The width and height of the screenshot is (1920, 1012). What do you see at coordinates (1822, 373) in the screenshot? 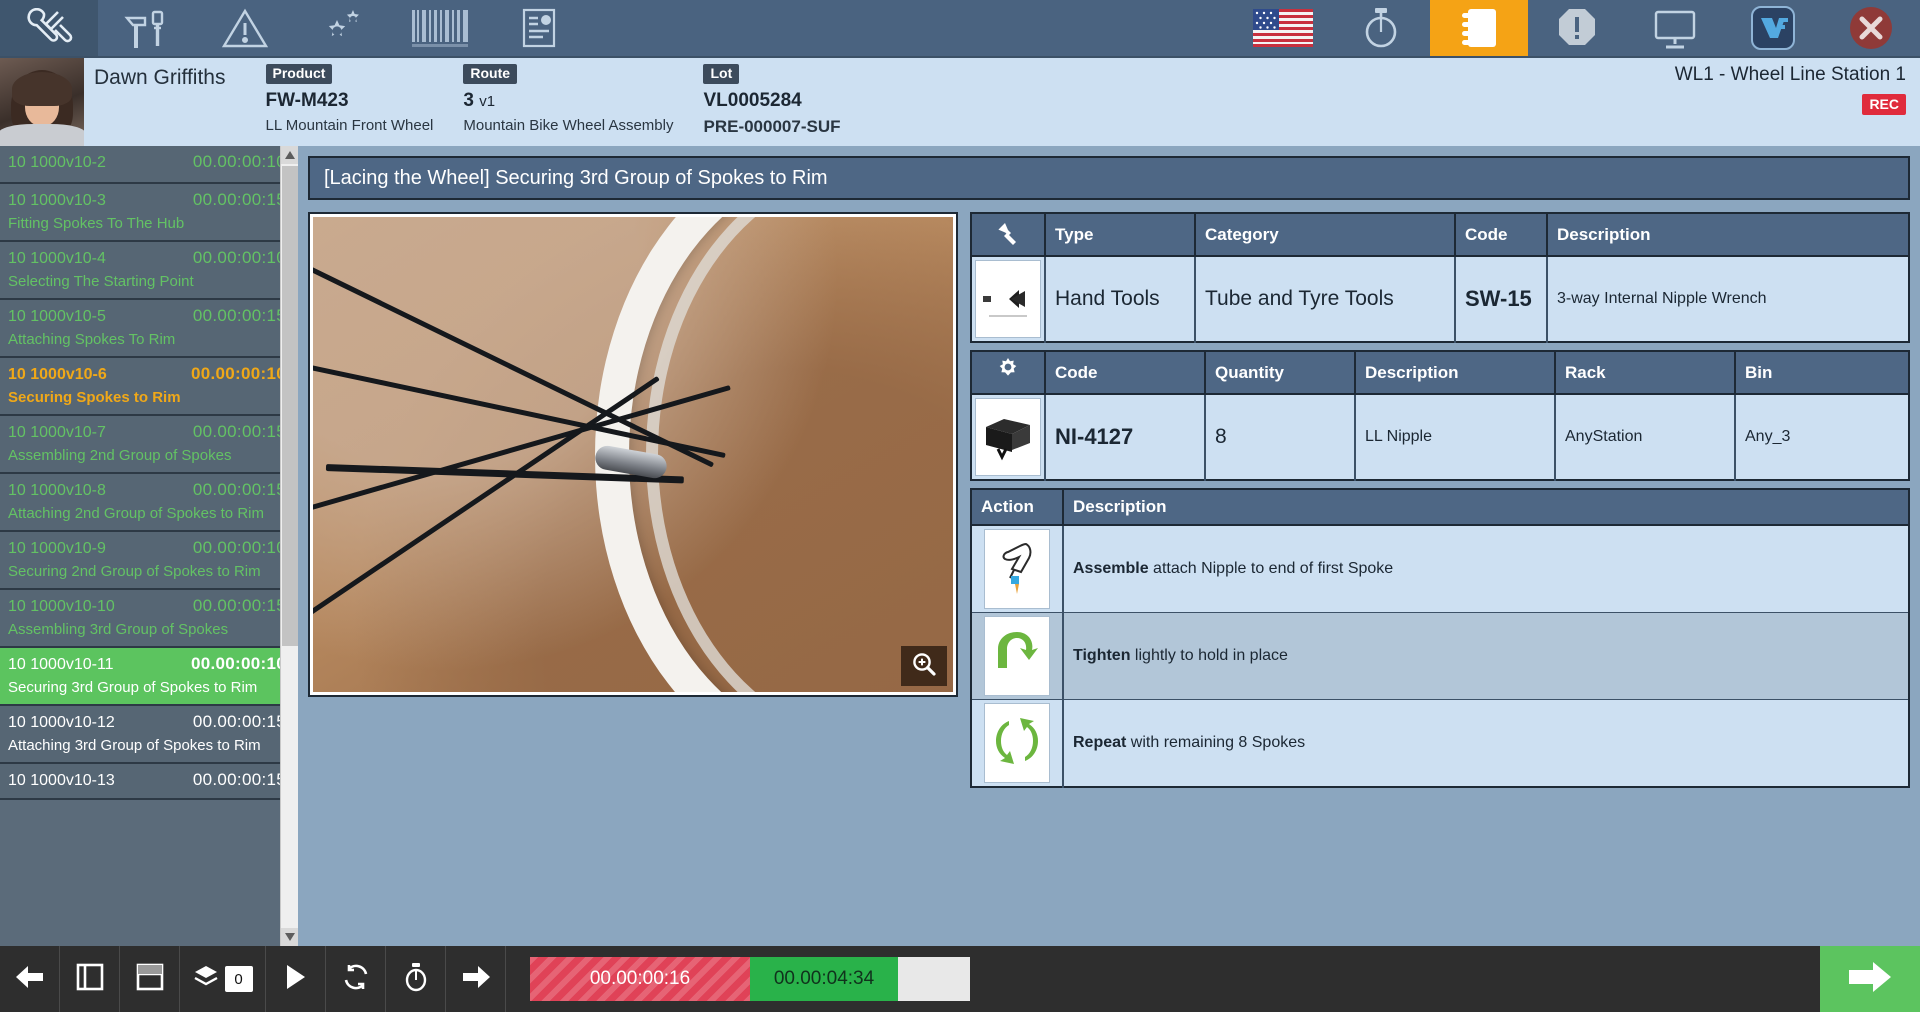
I see `parts-col-bin: Bin` at bounding box center [1822, 373].